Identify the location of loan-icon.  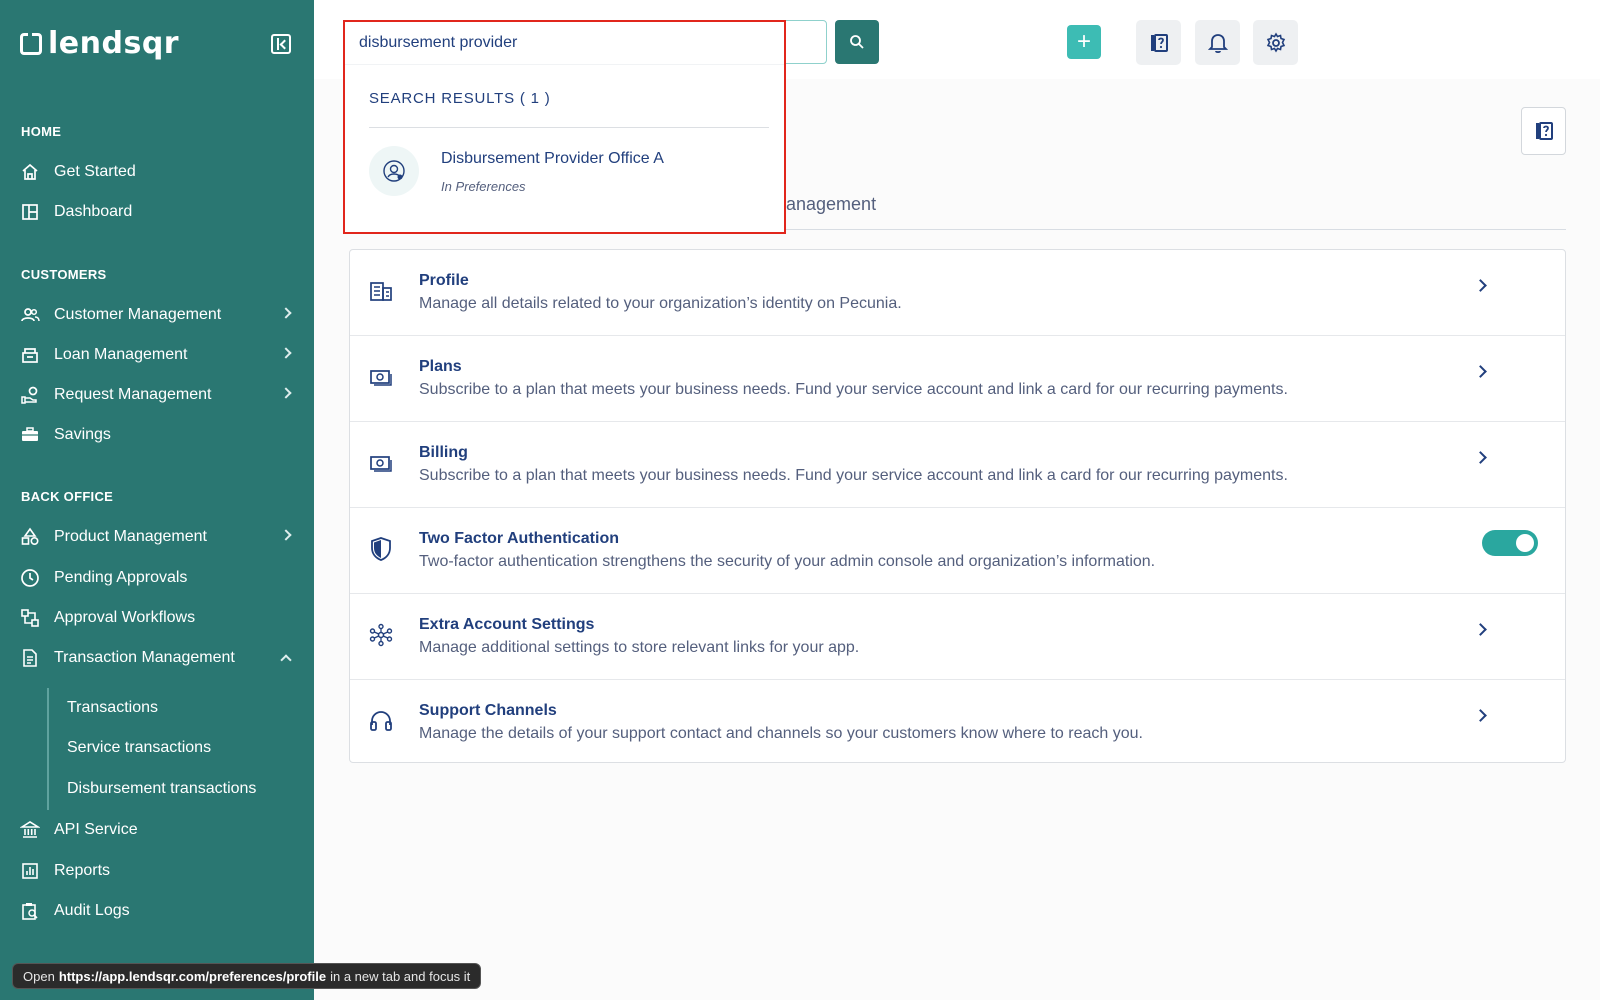
(30, 355).